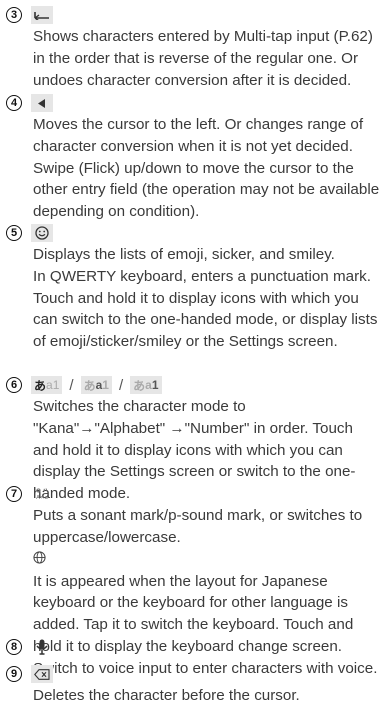  Describe the element at coordinates (14, 385) in the screenshot. I see `item-number: 6` at that location.